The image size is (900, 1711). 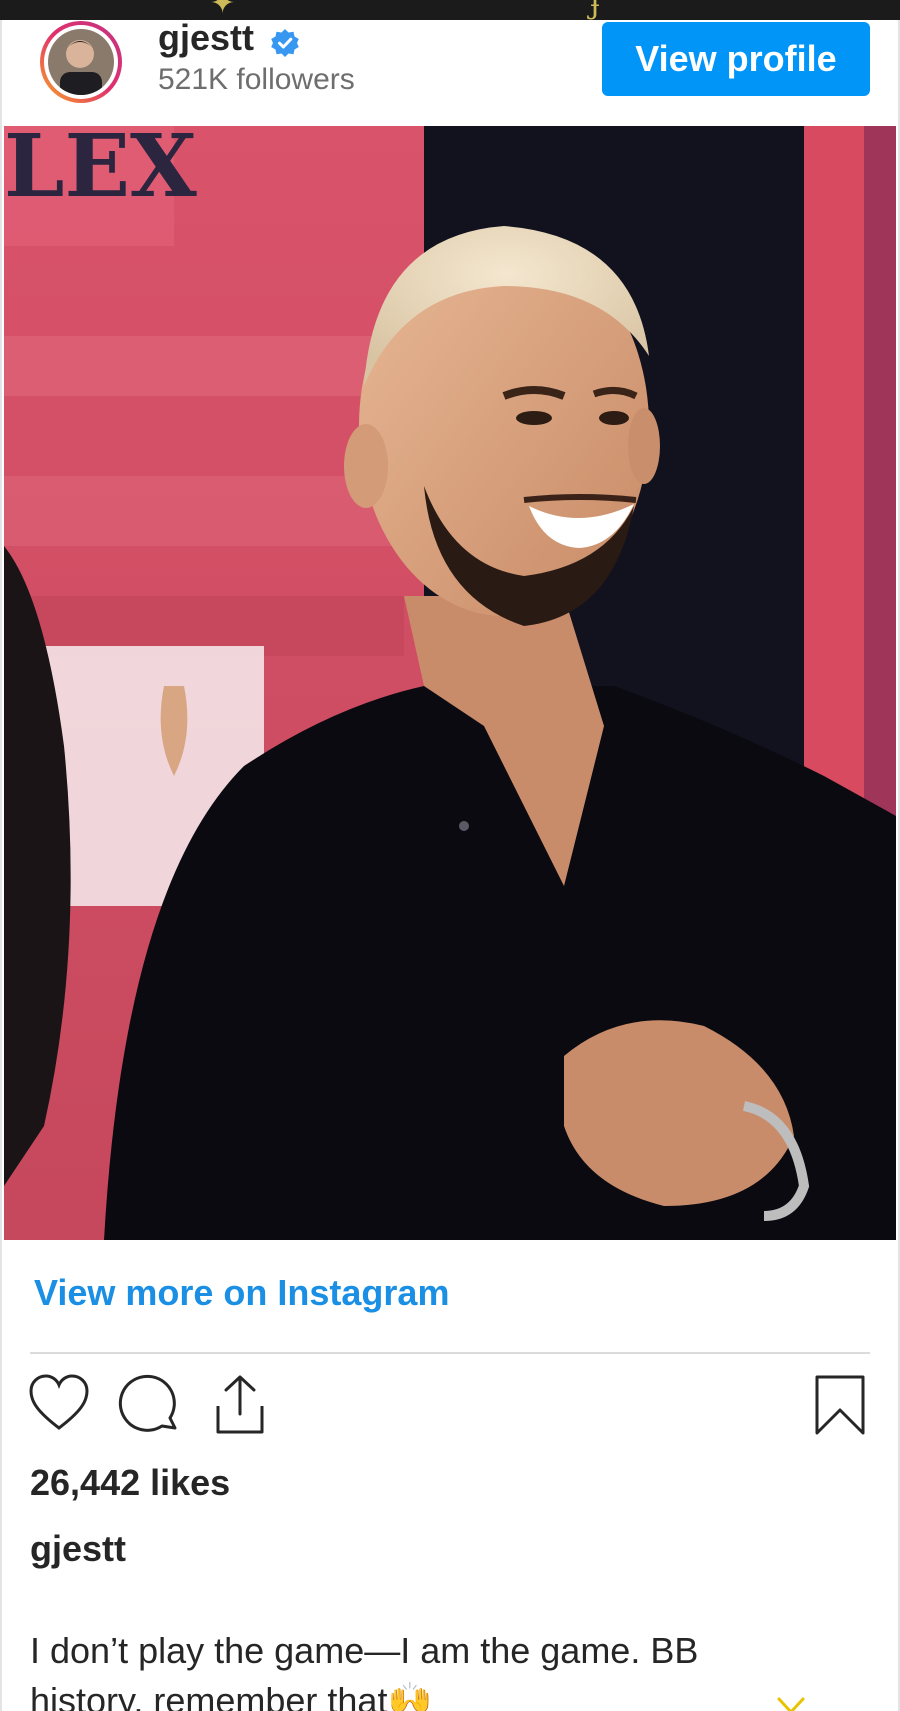 What do you see at coordinates (595, 10) in the screenshot?
I see `decorative-glyph: ɟ` at bounding box center [595, 10].